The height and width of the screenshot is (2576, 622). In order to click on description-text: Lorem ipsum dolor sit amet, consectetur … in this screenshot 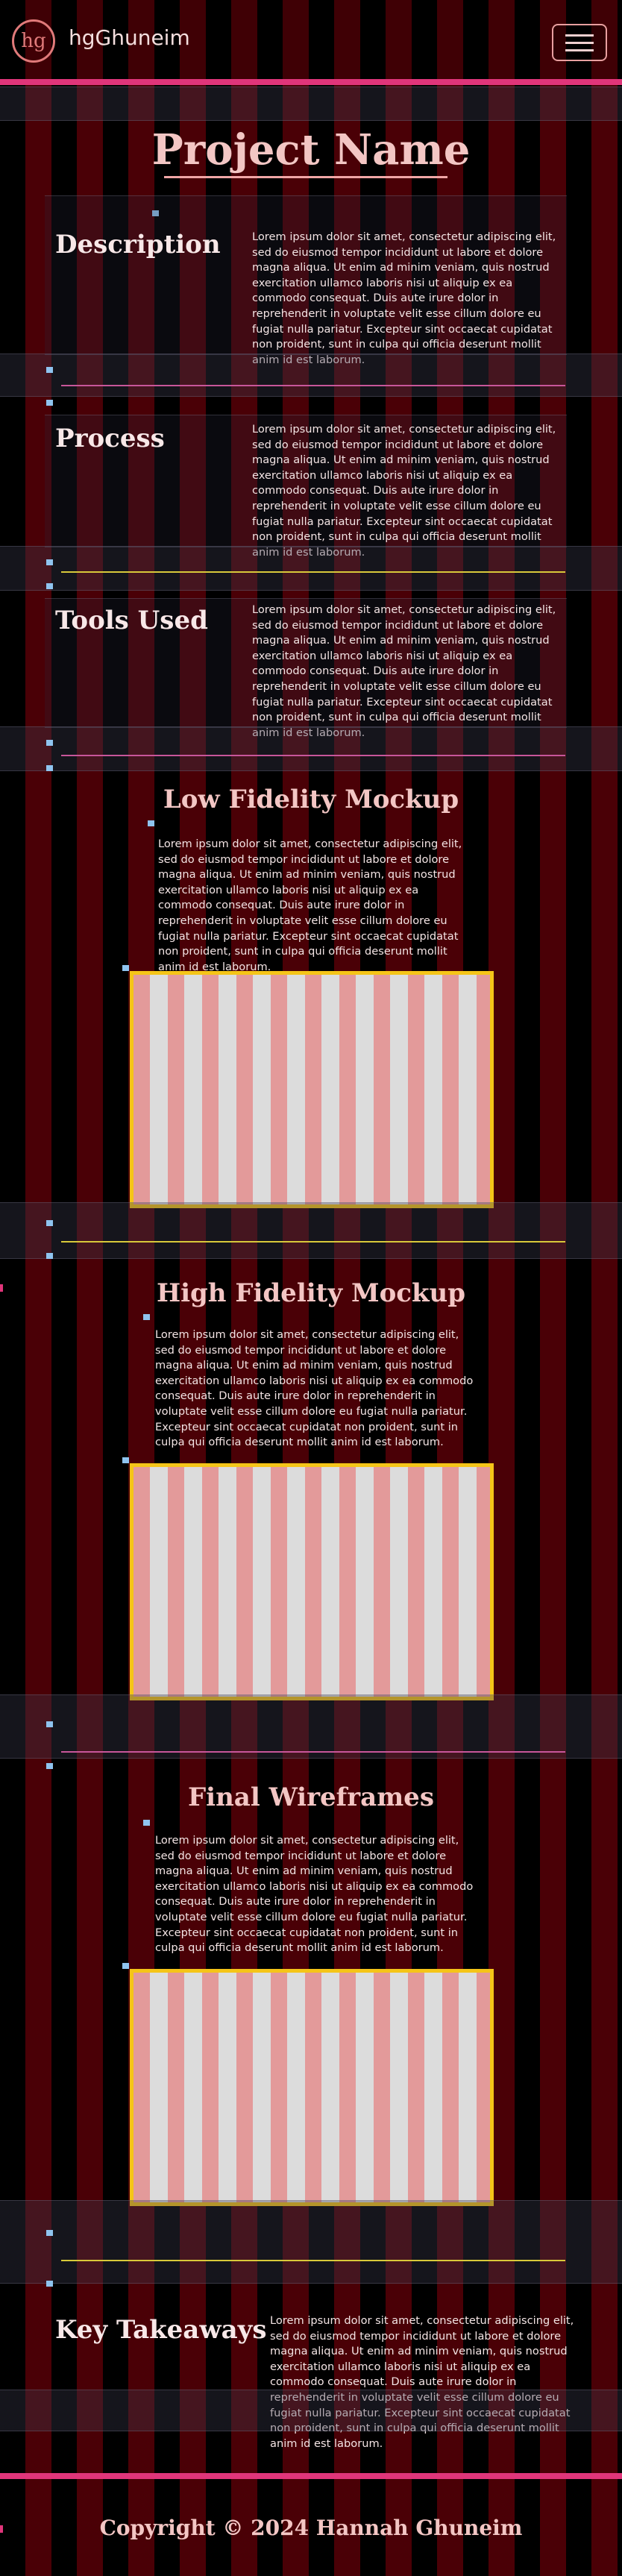, I will do `click(404, 298)`.